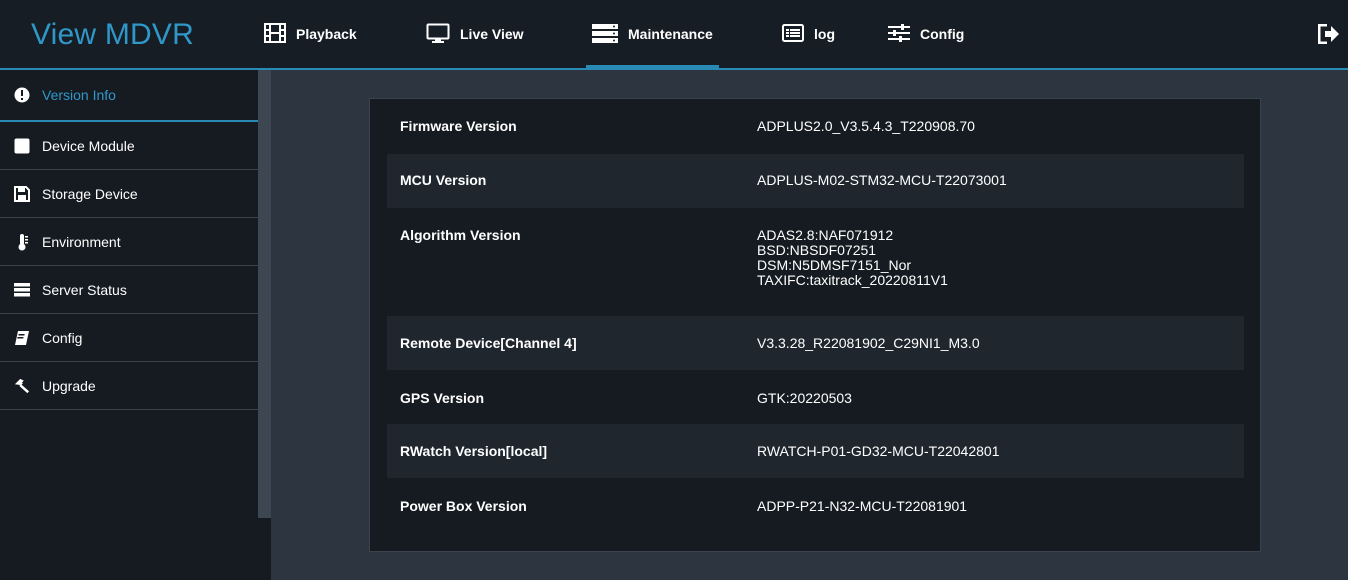  Describe the element at coordinates (88, 145) in the screenshot. I see `sidebar-item-label: Device Module` at that location.